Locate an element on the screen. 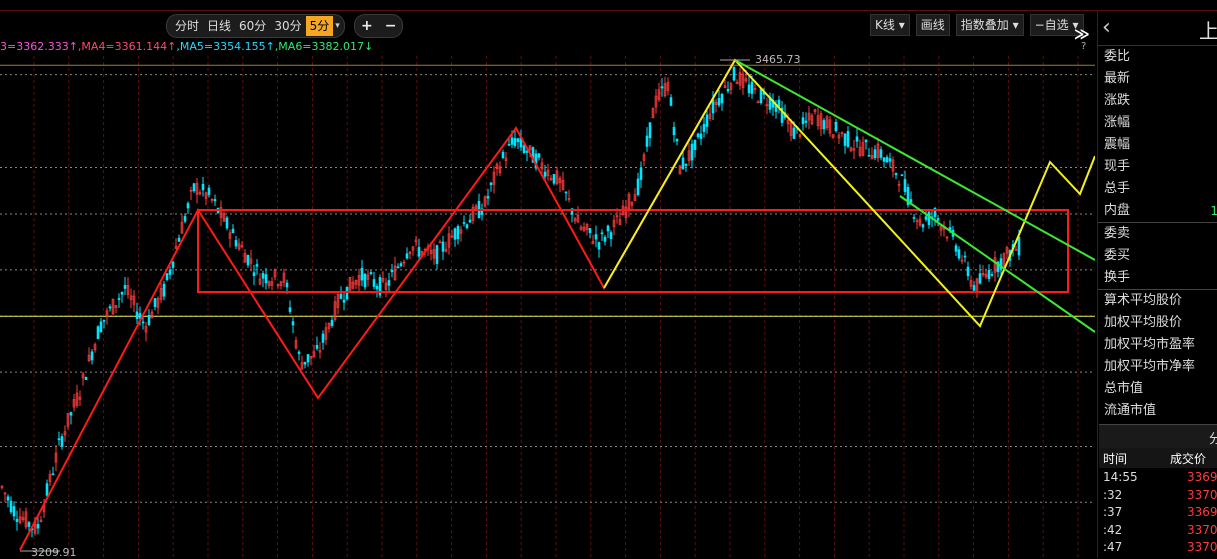 The height and width of the screenshot is (559, 1217). tick-time: 14:55 is located at coordinates (1120, 477).